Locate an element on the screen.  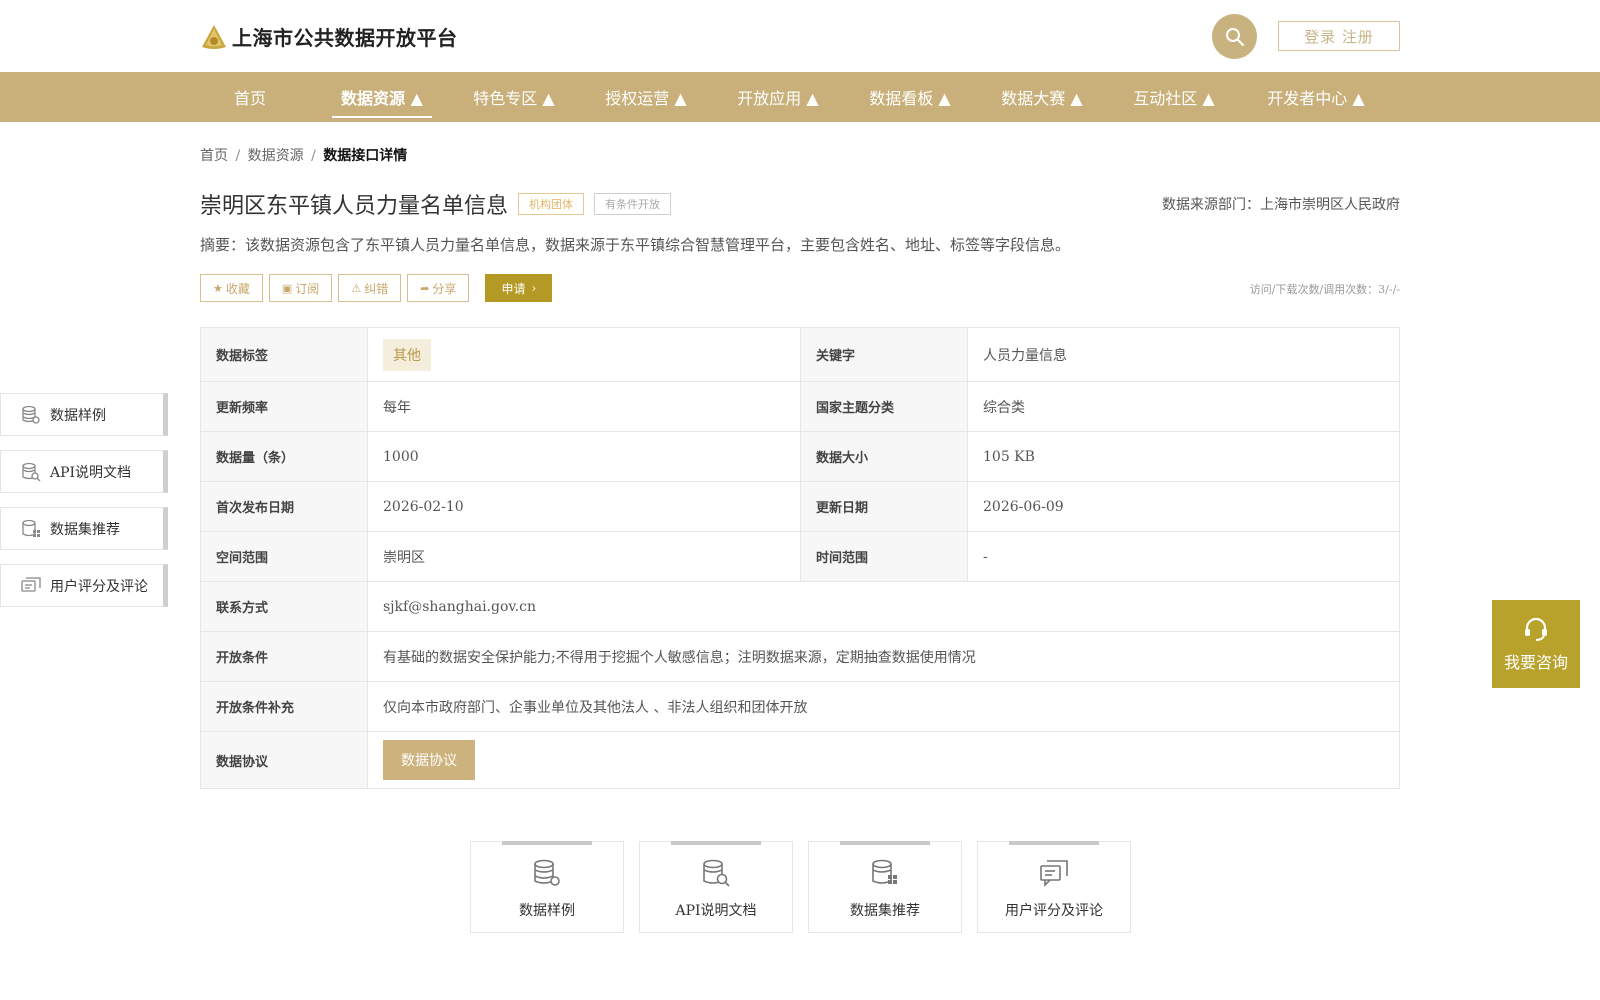
card-label: 数据集推荐 is located at coordinates (885, 911).